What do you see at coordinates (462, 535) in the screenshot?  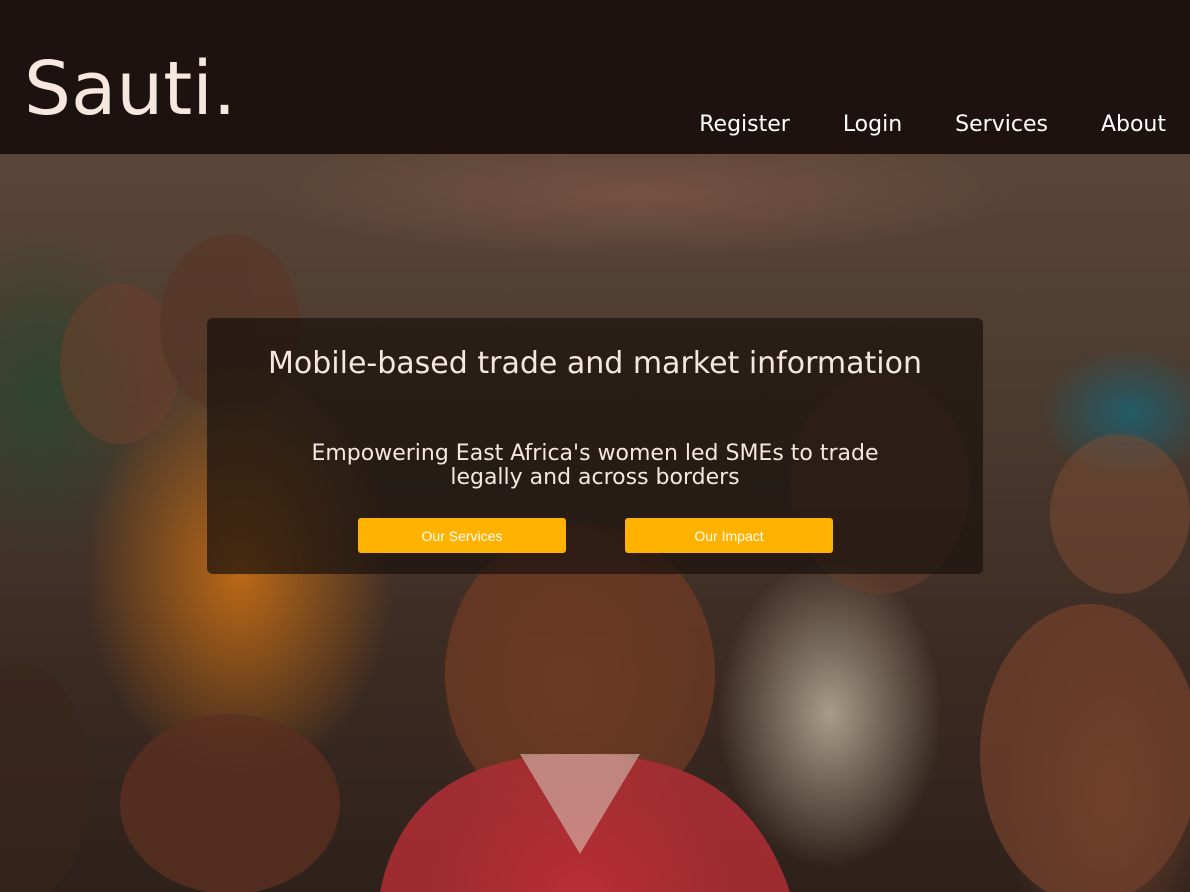 I see `our-services-button: Our Services` at bounding box center [462, 535].